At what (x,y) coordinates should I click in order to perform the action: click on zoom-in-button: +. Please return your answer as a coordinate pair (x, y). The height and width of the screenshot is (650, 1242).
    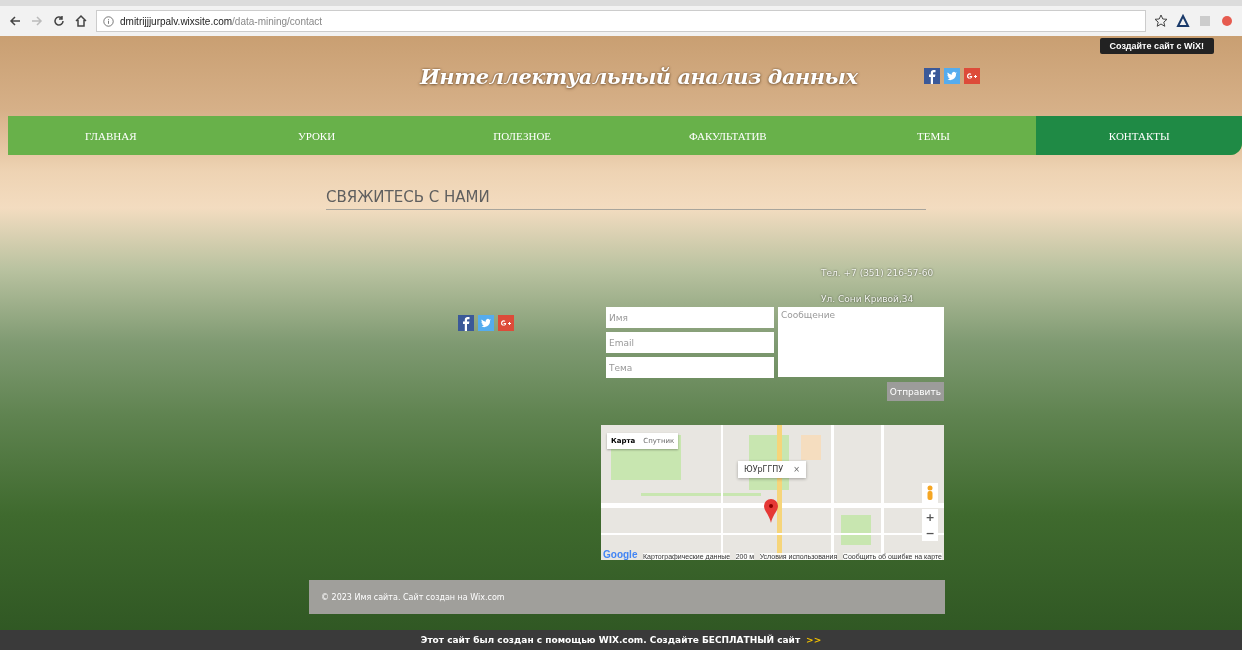
    Looking at the image, I should click on (930, 517).